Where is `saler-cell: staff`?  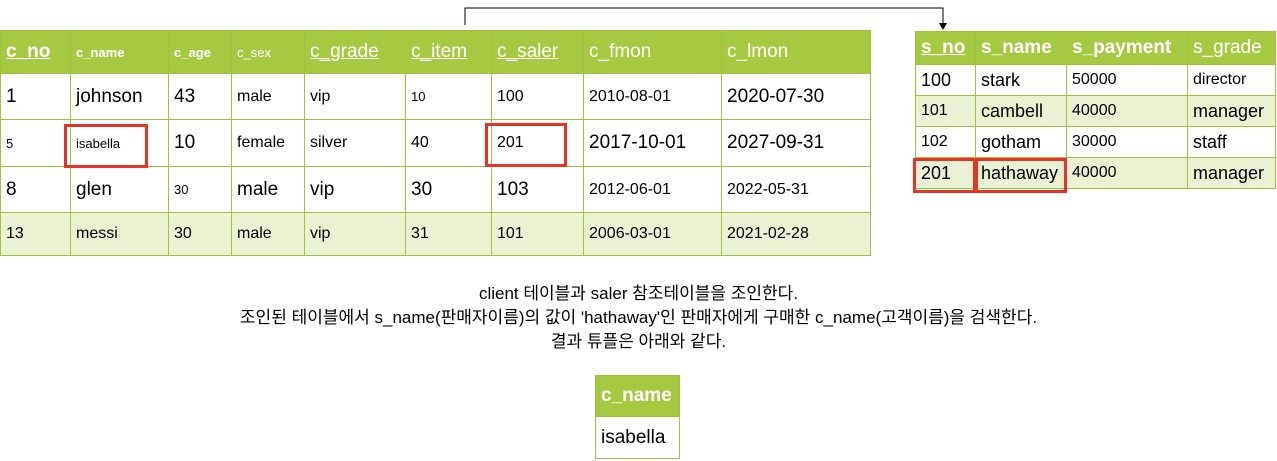 saler-cell: staff is located at coordinates (1231, 142).